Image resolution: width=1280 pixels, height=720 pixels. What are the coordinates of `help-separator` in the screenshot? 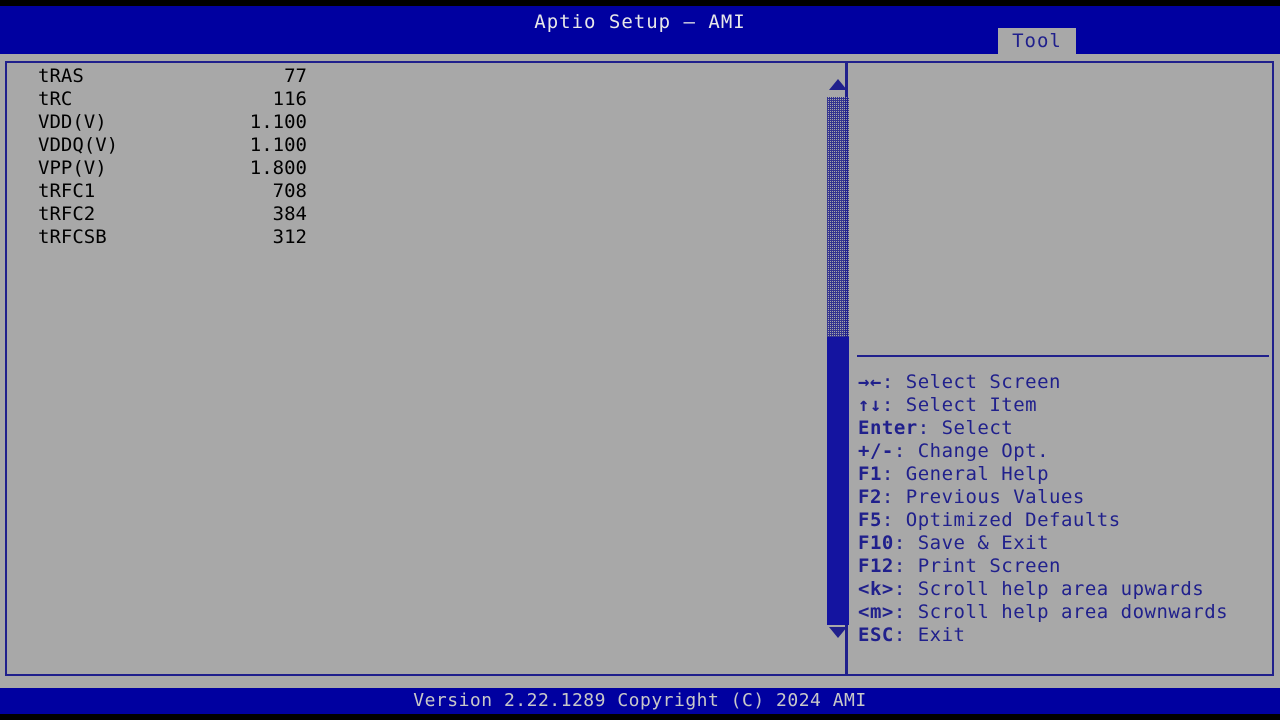 It's located at (1063, 356).